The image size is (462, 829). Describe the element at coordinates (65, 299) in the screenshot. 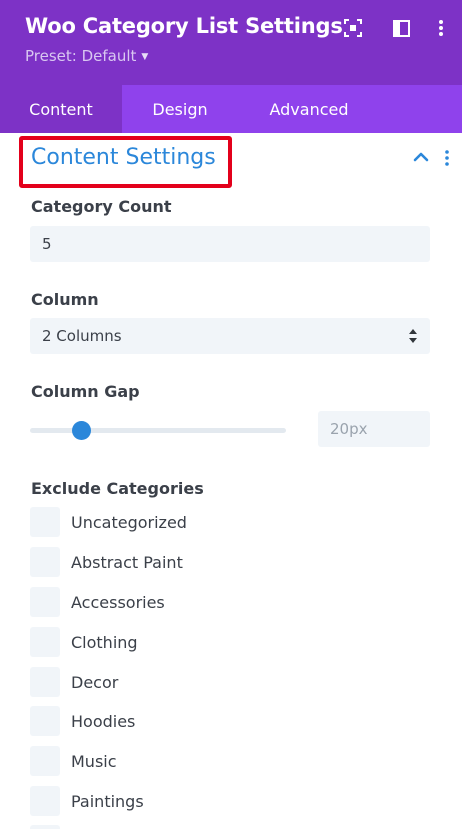

I see `column-label: Column` at that location.